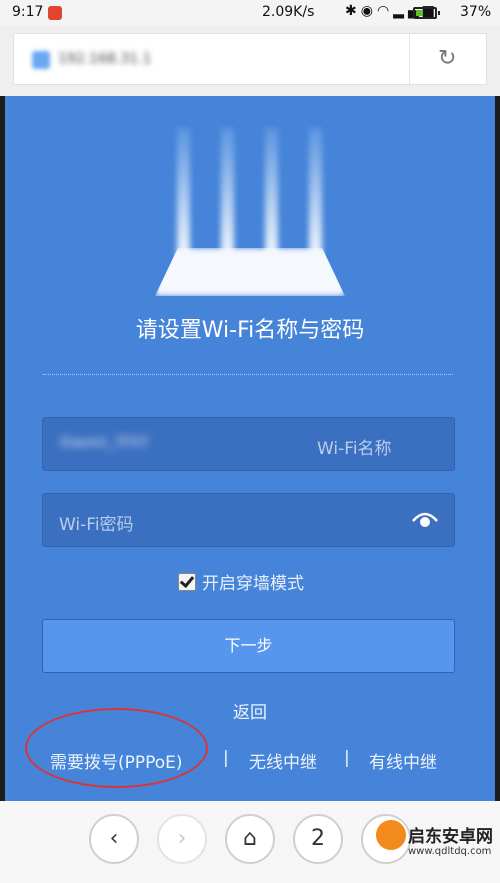 This screenshot has height=883, width=500. I want to click on watermark-url: www.qdltdq.com, so click(450, 851).